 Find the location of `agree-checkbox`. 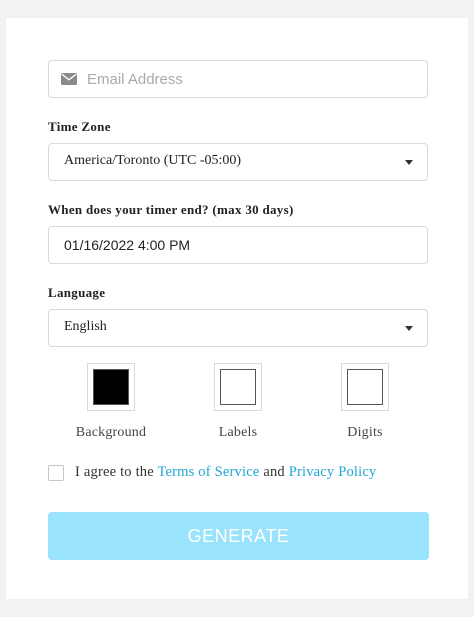

agree-checkbox is located at coordinates (56, 473).